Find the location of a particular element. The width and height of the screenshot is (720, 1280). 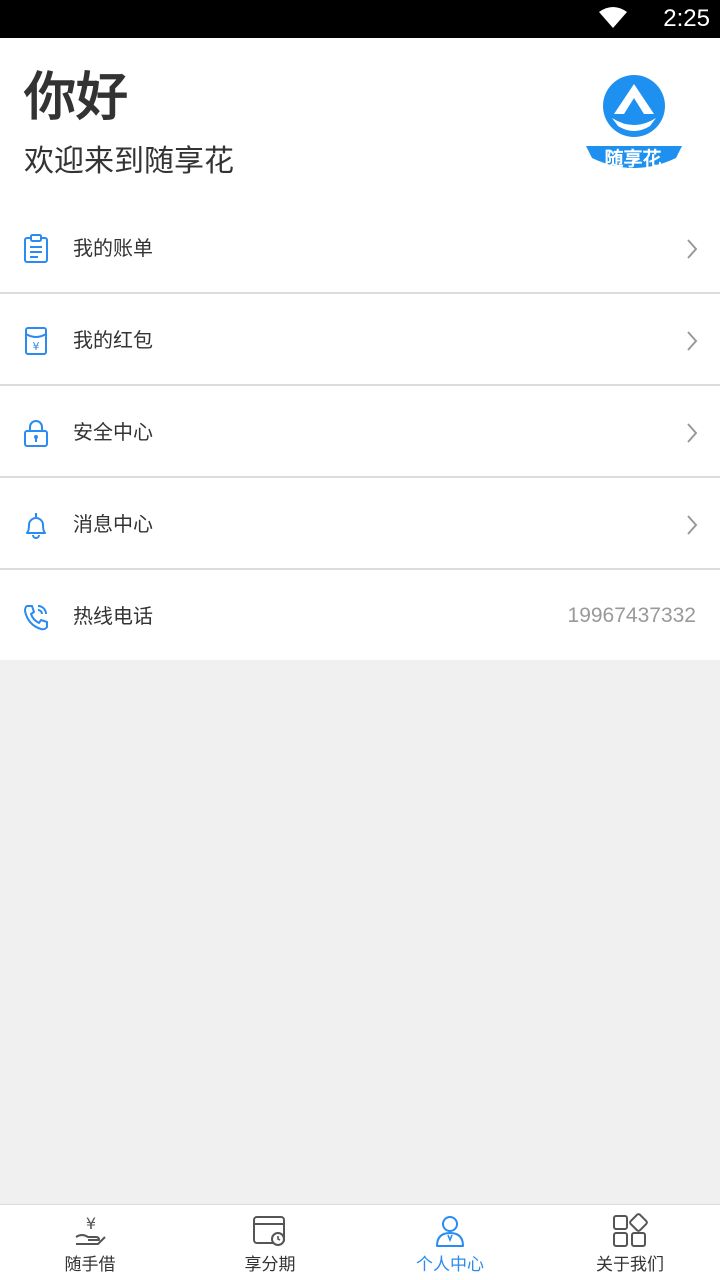

menu-item-label: 消息中心 is located at coordinates (113, 524).